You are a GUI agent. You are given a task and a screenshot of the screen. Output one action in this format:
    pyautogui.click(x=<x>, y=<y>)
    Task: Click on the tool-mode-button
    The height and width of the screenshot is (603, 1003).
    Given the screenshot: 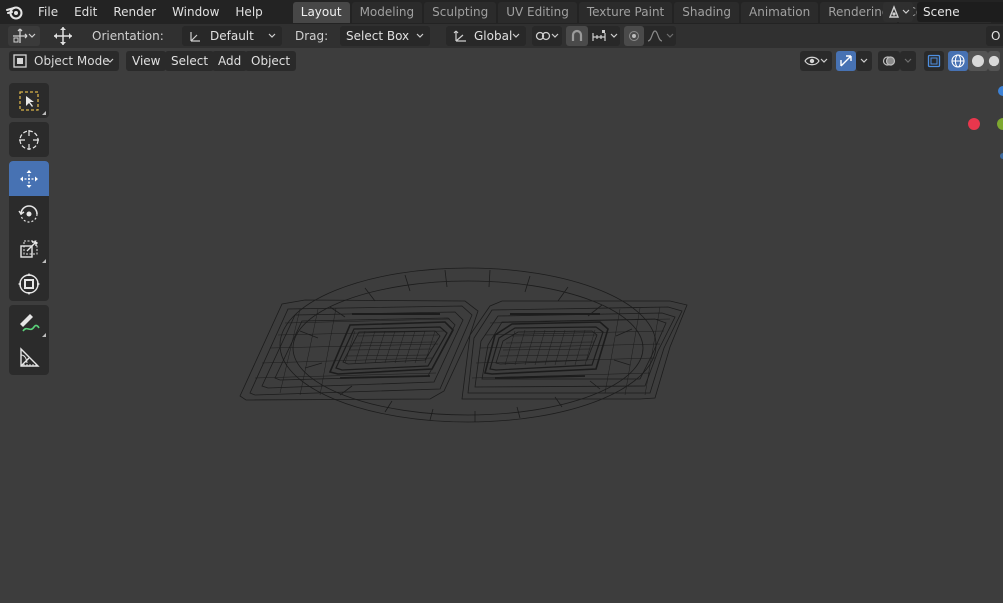 What is the action you would take?
    pyautogui.click(x=24, y=36)
    